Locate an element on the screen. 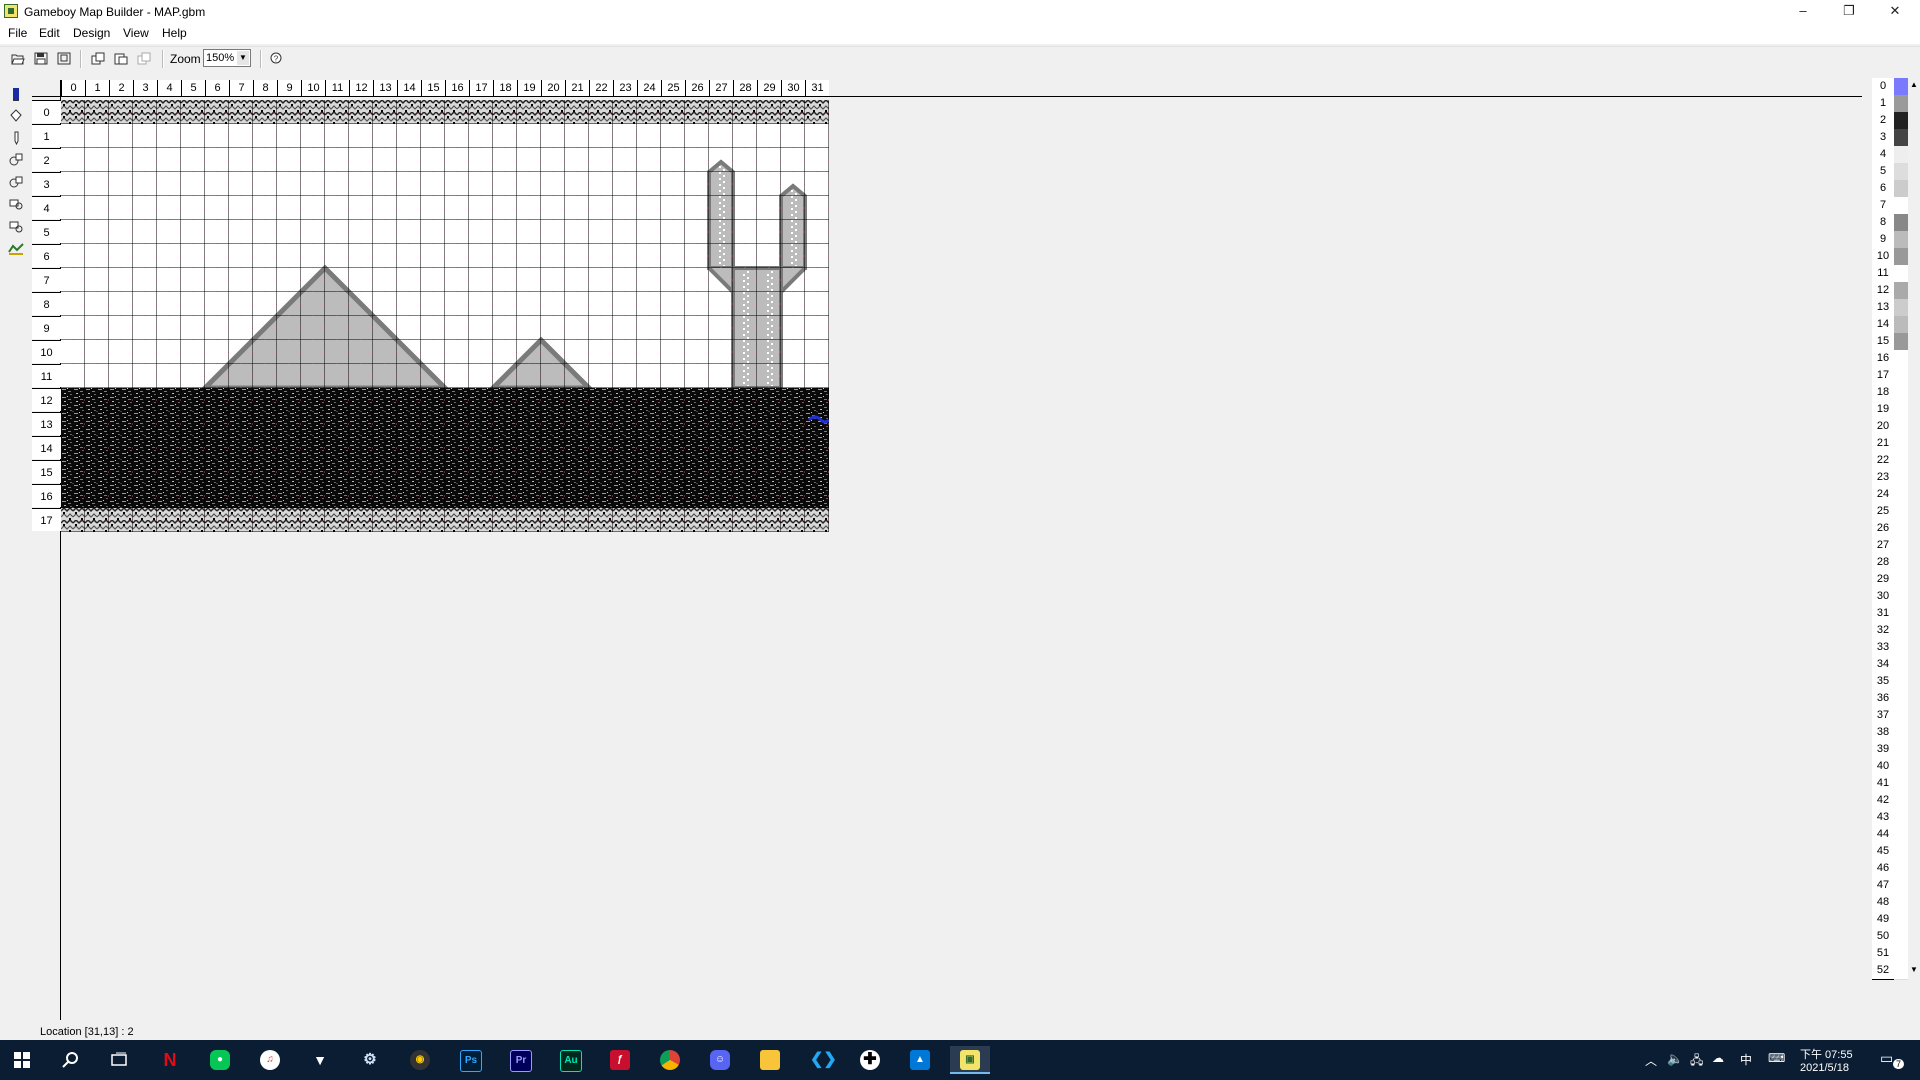 The width and height of the screenshot is (1920, 1080). tile-index: 26 is located at coordinates (1883, 529).